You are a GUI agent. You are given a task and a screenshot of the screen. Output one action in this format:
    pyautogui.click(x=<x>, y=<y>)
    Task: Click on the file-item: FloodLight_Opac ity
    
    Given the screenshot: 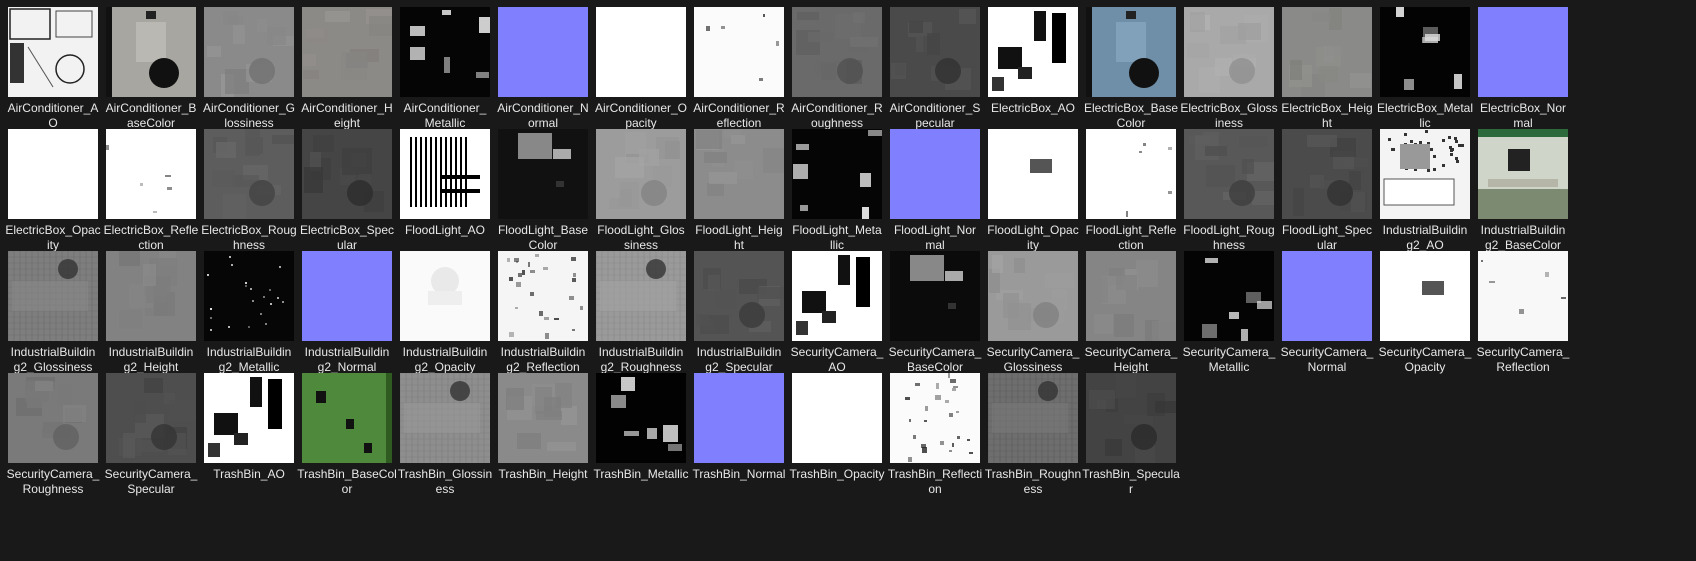 What is the action you would take?
    pyautogui.click(x=1031, y=194)
    